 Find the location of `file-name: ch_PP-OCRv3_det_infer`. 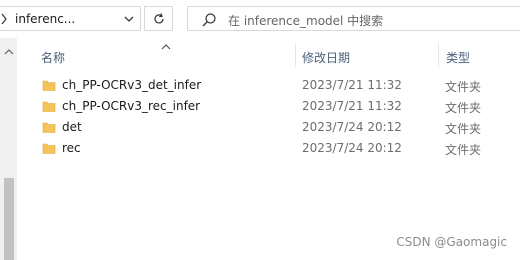

file-name: ch_PP-OCRv3_det_infer is located at coordinates (132, 85).